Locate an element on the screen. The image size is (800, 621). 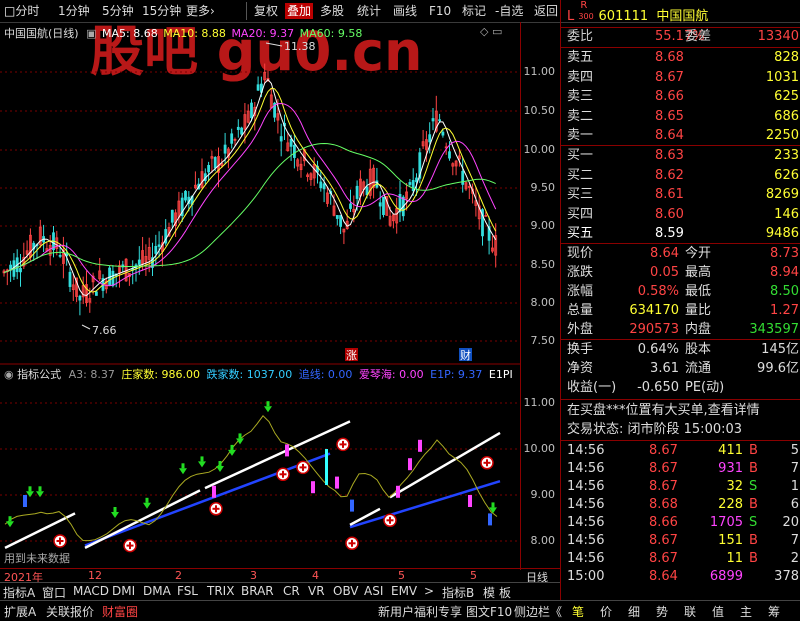
icon-lian: 联 is located at coordinates (690, 611).